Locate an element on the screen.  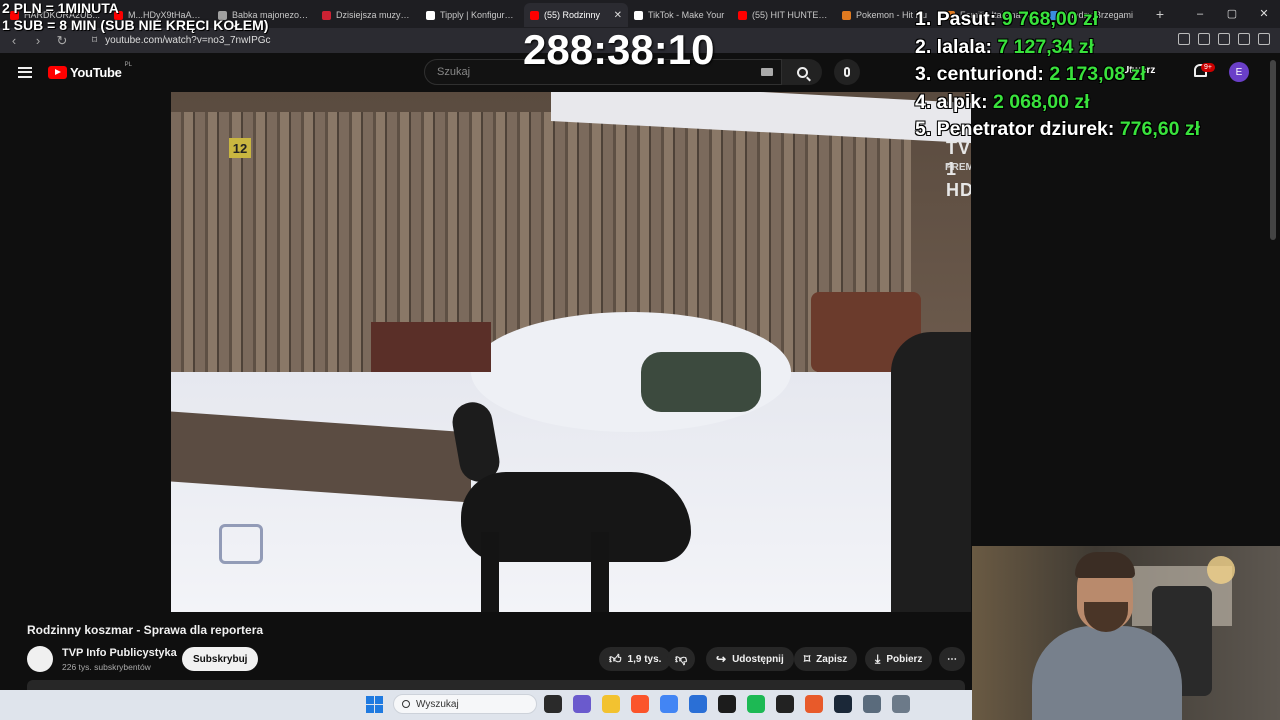
tab-active: (55) Rodzinny ✕ is located at coordinates (576, 15).